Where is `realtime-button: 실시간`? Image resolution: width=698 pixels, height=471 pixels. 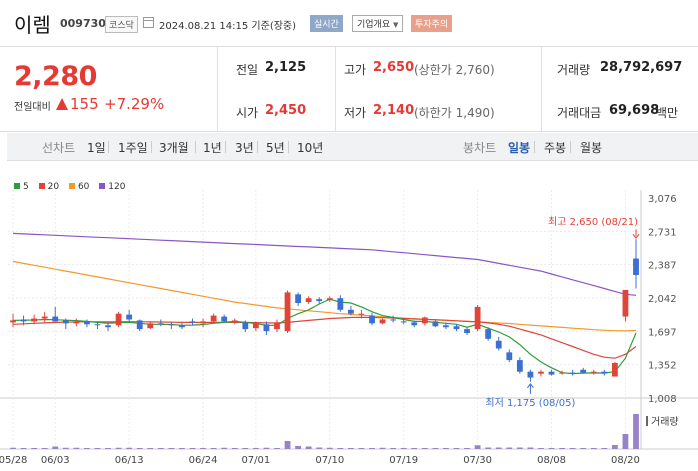 realtime-button: 실시간 is located at coordinates (326, 23).